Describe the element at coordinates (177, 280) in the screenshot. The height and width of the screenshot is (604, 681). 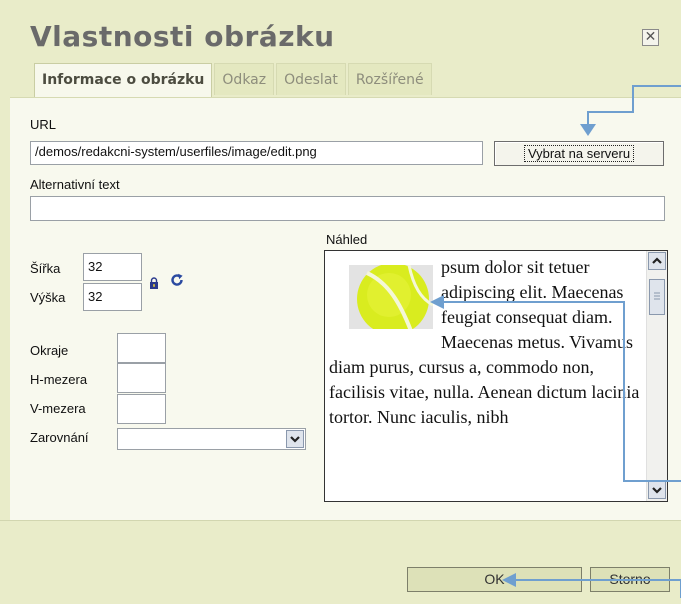
I see `reset-size-icon` at that location.